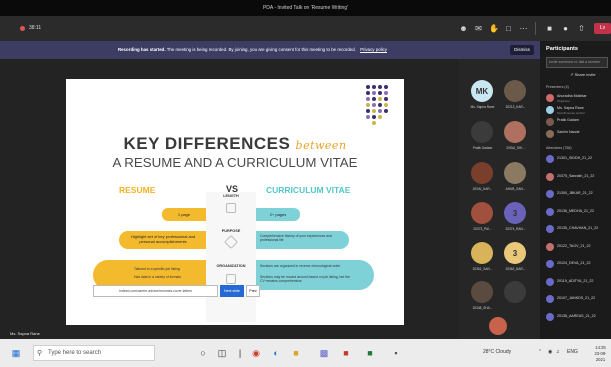  What do you see at coordinates (232, 291) in the screenshot?
I see `next-slide-button: Next slide` at bounding box center [232, 291].